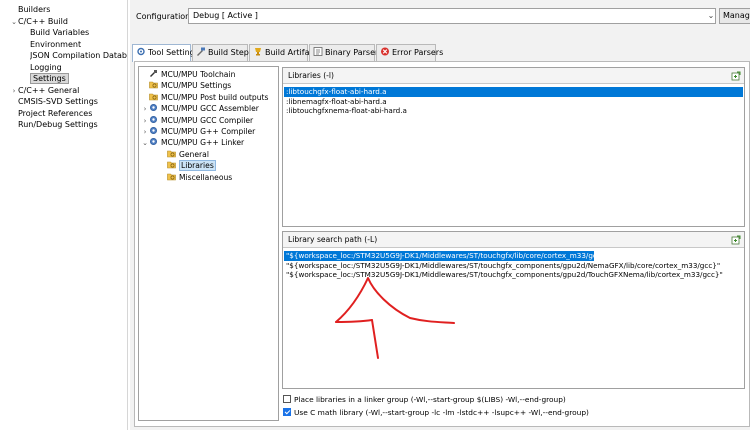 Image resolution: width=750 pixels, height=437 pixels. I want to click on tree-item-mcu-mpu-toolchain: MCU/MPU Toolchain, so click(188, 74).